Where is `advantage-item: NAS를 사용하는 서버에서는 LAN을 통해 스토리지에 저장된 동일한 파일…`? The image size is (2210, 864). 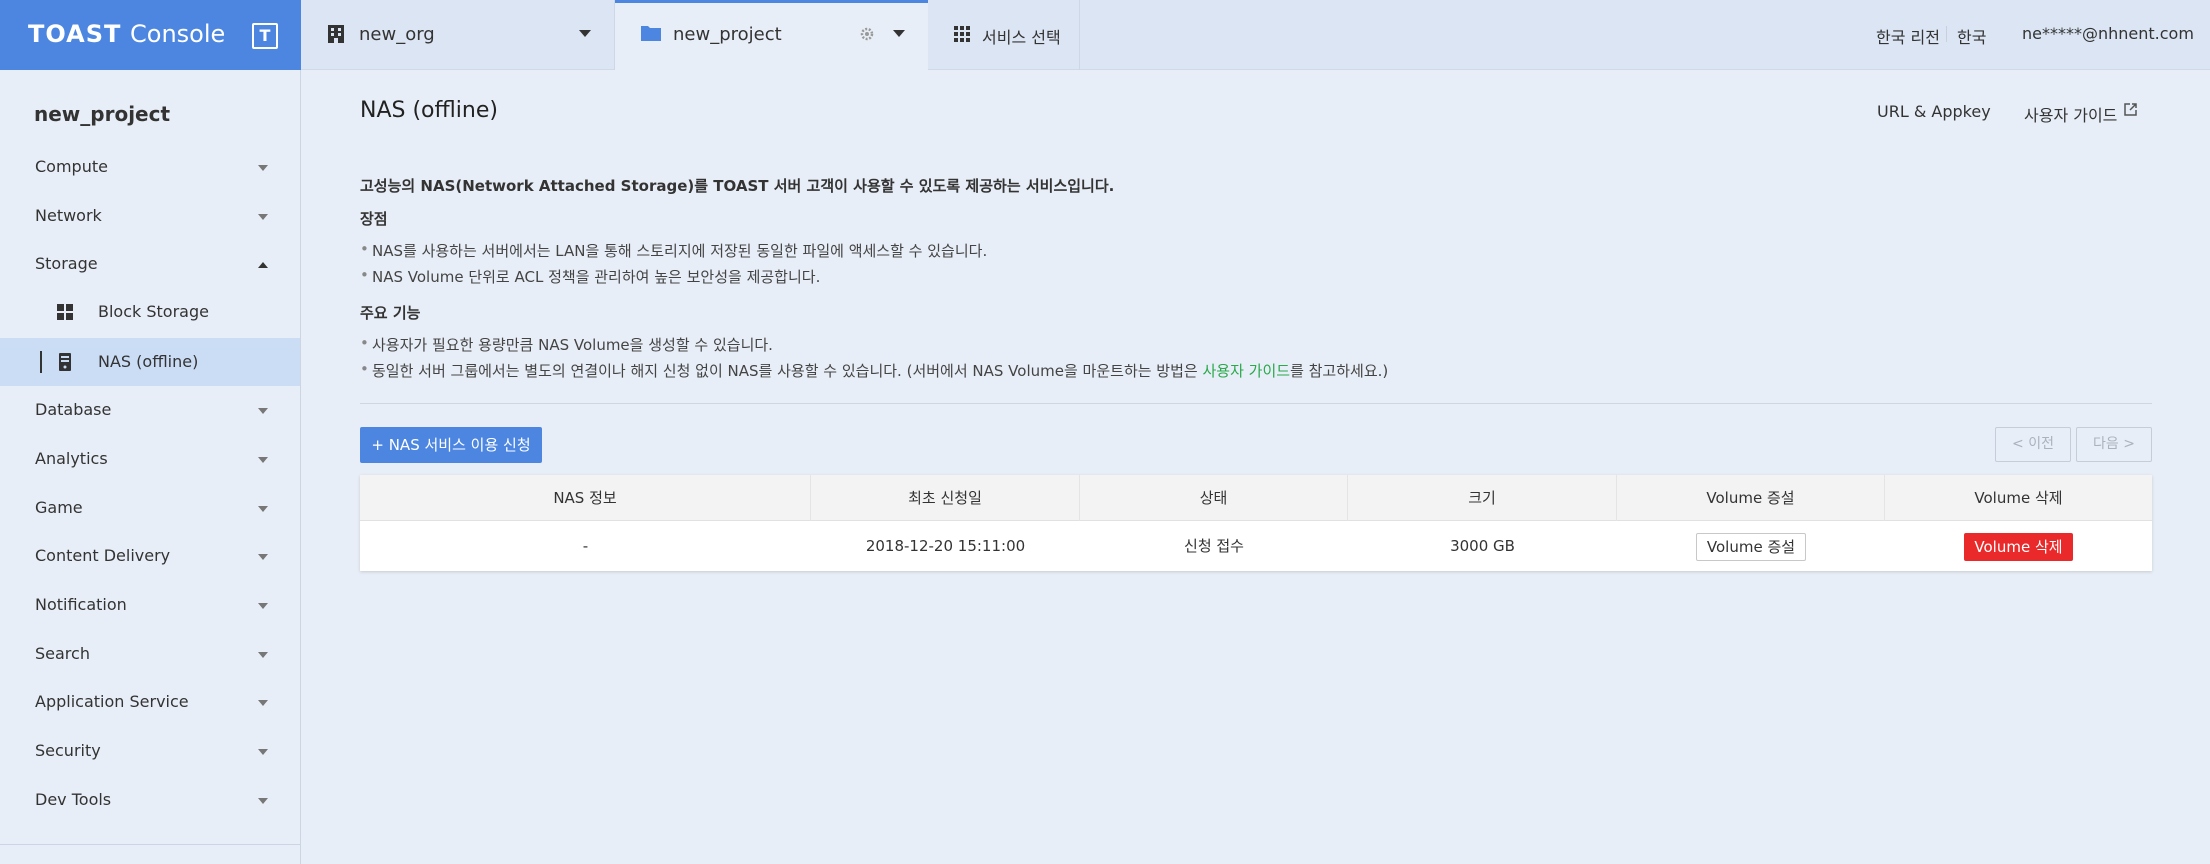 advantage-item: NAS를 사용하는 서버에서는 LAN을 통해 스토리지에 저장된 동일한 파일… is located at coordinates (673, 250).